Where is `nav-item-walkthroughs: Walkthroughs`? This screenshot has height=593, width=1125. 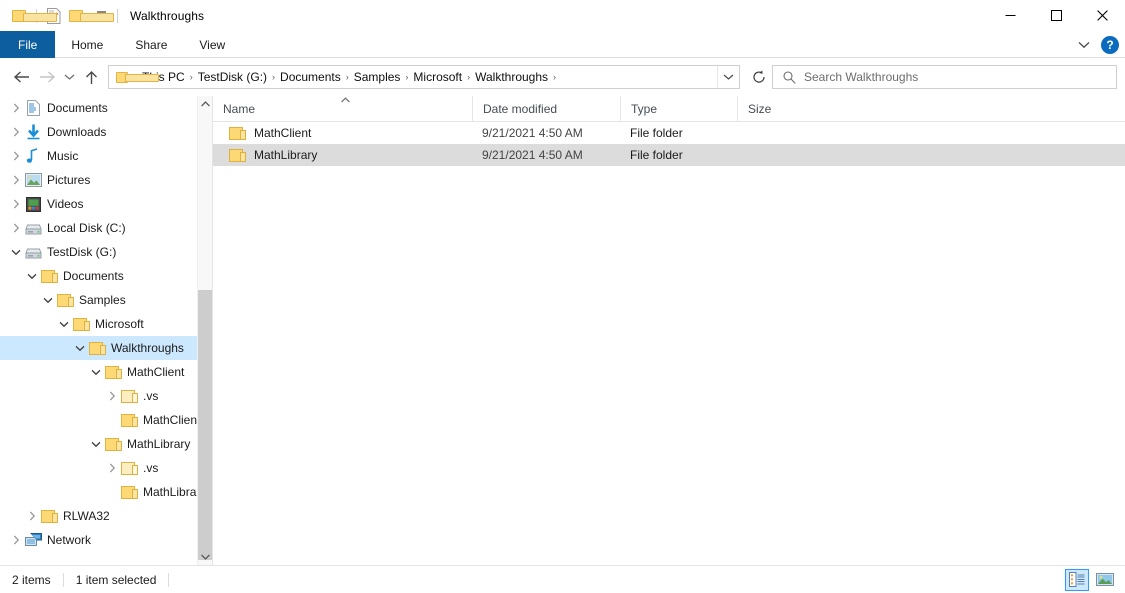
nav-item-walkthroughs: Walkthroughs is located at coordinates (106, 348).